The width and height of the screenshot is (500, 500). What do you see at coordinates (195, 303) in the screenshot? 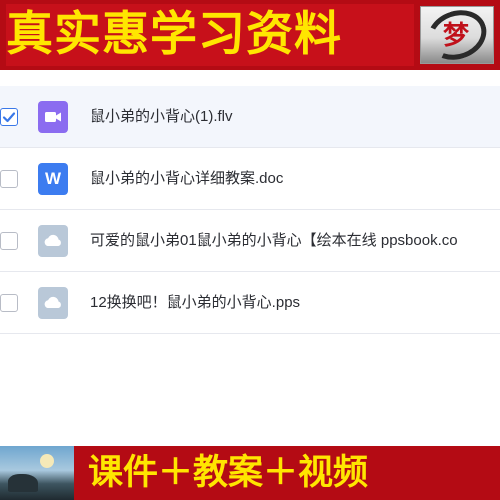
I see `file-name: 12换换吧！鼠小弟的小背心.pps` at bounding box center [195, 303].